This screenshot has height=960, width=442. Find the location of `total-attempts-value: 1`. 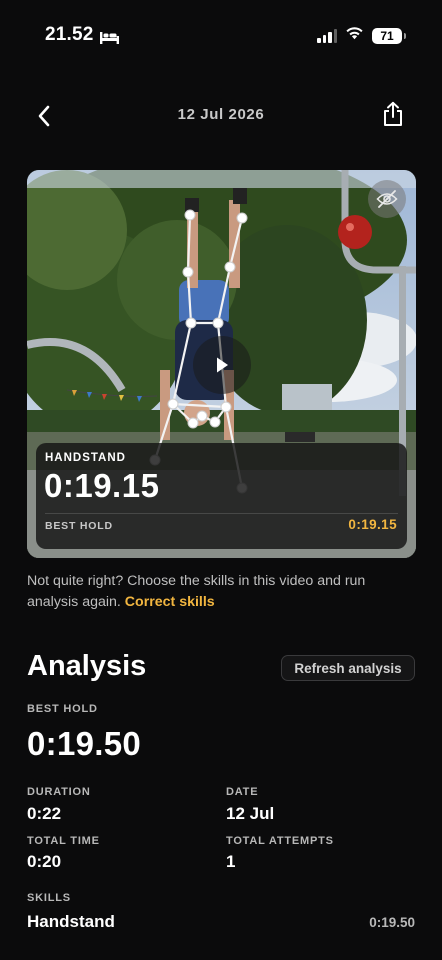

total-attempts-value: 1 is located at coordinates (231, 861).